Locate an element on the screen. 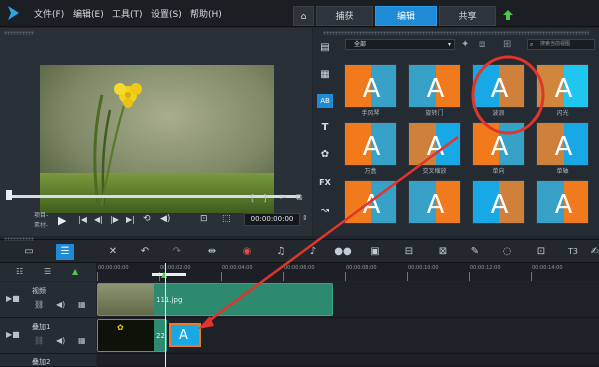  toolbar-customize-icon: ✕ is located at coordinates (113, 252).